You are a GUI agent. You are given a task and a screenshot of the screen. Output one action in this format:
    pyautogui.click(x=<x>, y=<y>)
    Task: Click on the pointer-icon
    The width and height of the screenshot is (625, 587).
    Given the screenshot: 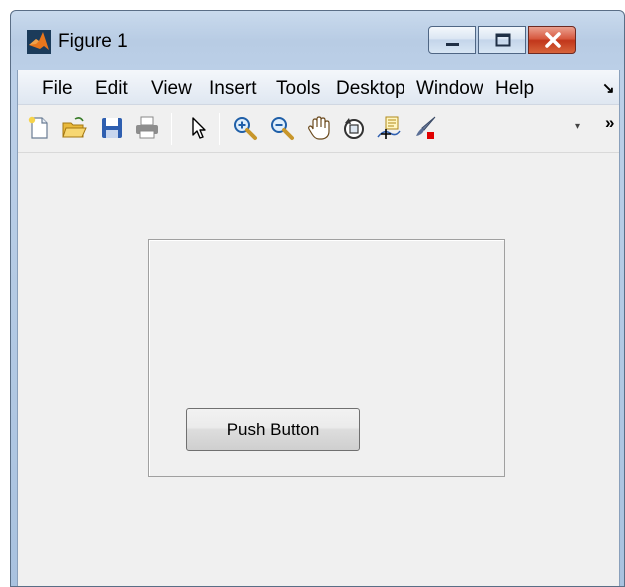 What is the action you would take?
    pyautogui.click(x=198, y=128)
    